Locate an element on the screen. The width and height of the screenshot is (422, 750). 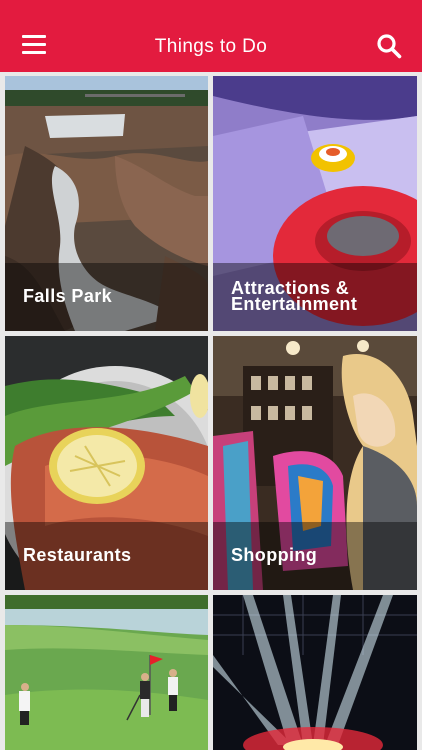
menu-button is located at coordinates (34, 45).